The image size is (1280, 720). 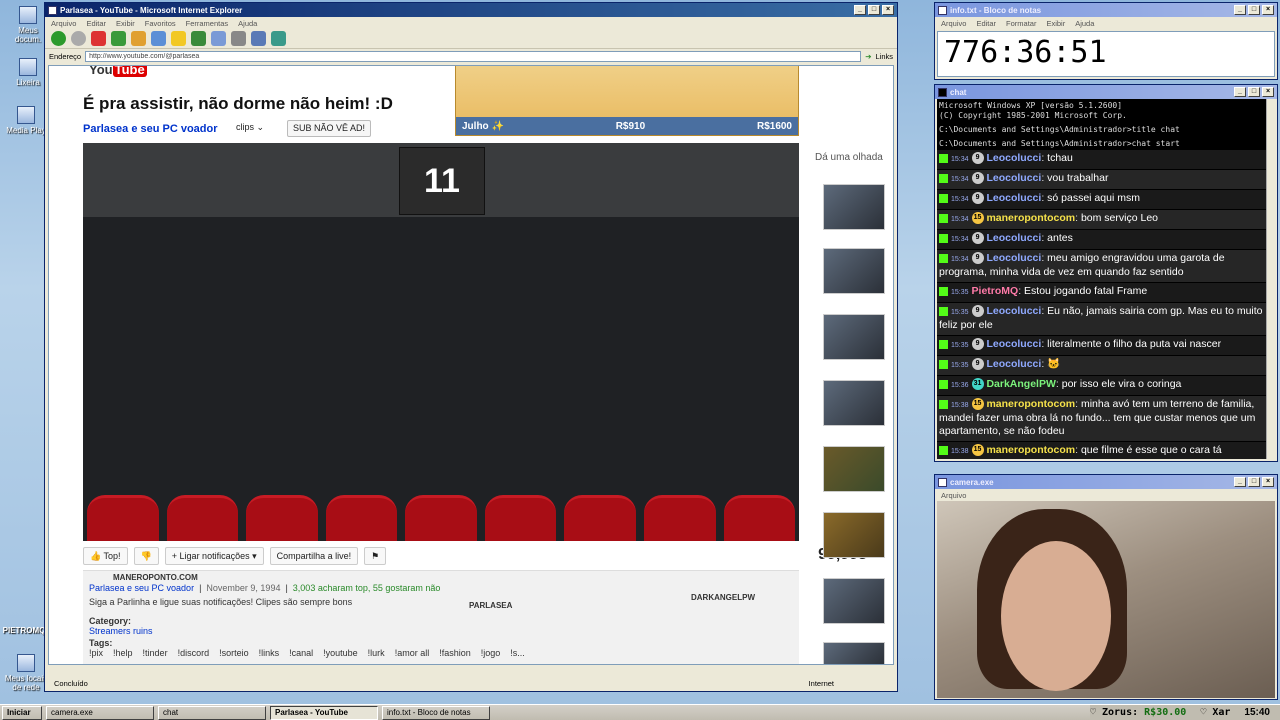 I want to click on start-button: Iniciar, so click(x=22, y=712).